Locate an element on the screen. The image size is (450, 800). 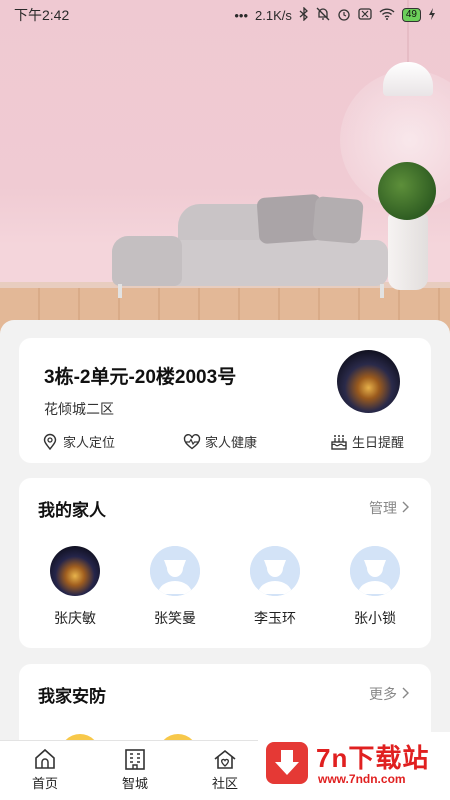
member-name: 张小锁 is located at coordinates (375, 618).